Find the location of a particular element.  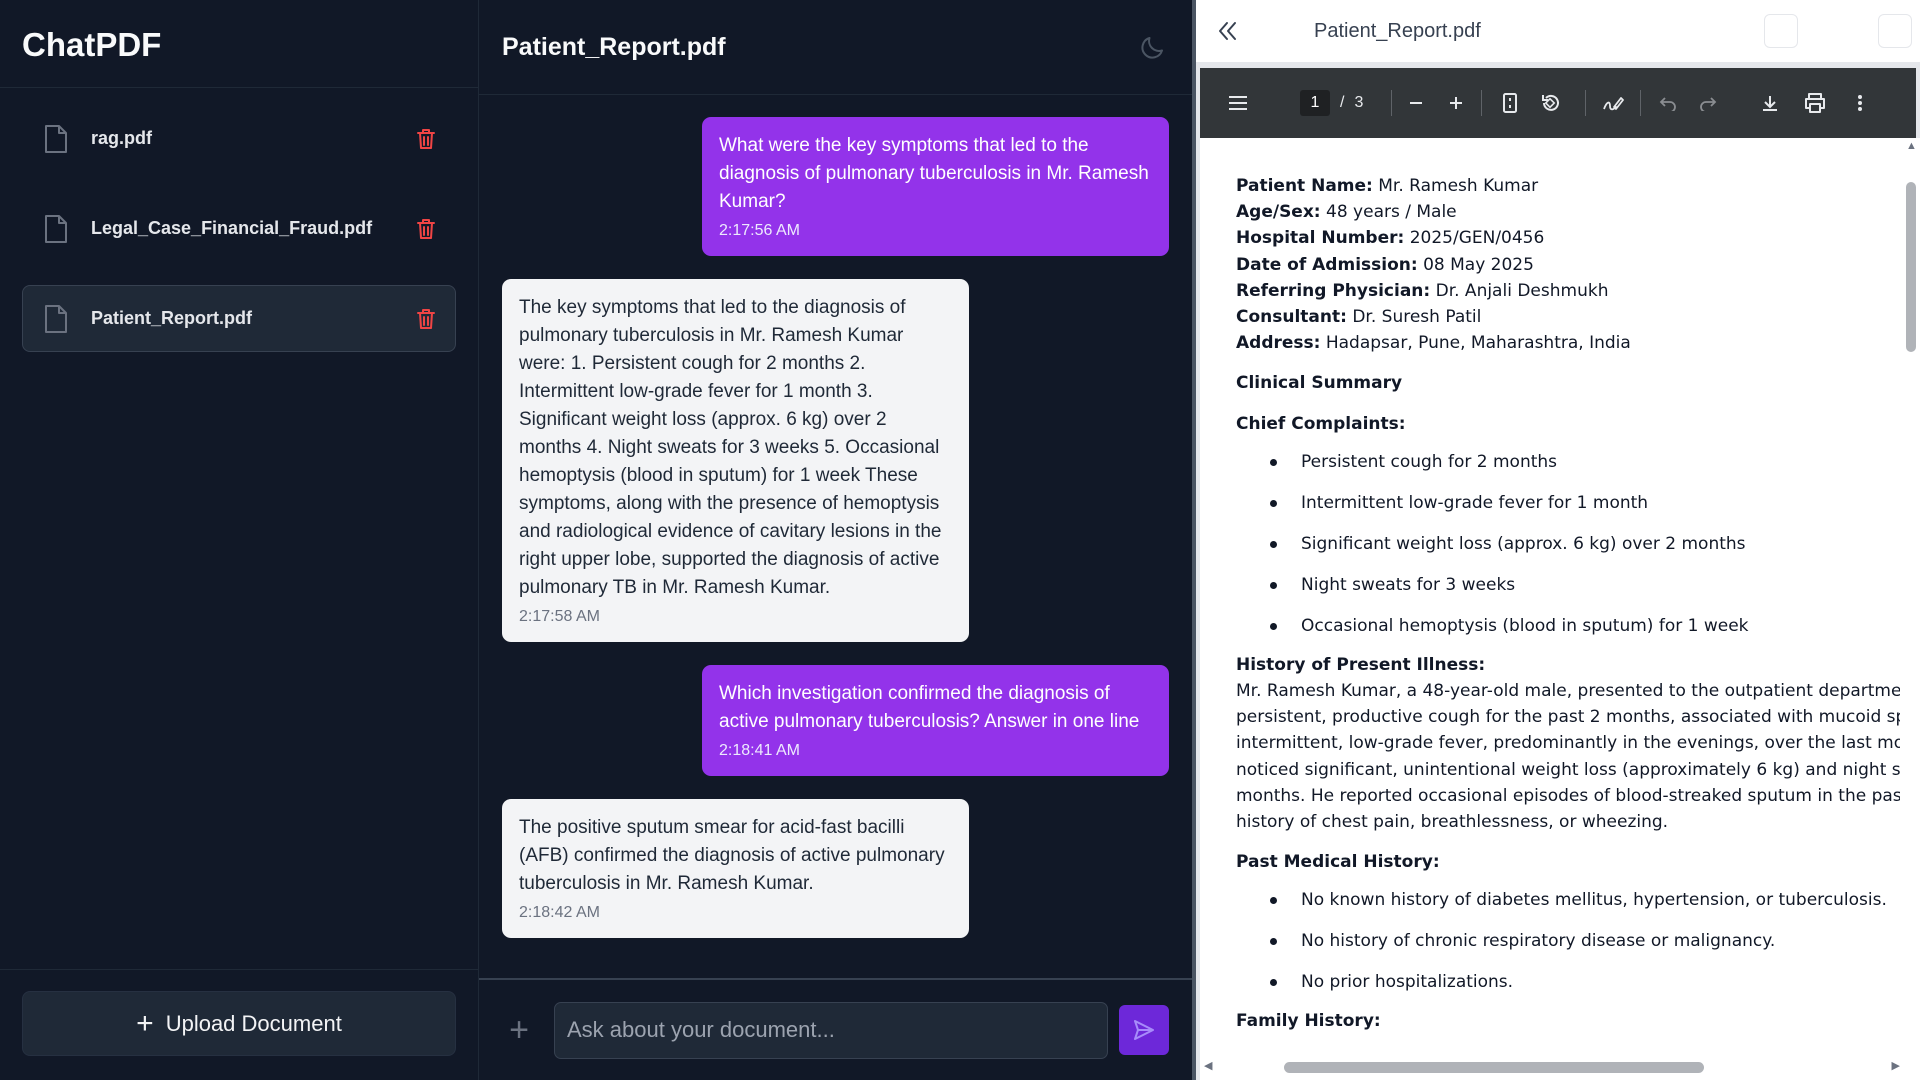

page-total: 3 is located at coordinates (1359, 102).